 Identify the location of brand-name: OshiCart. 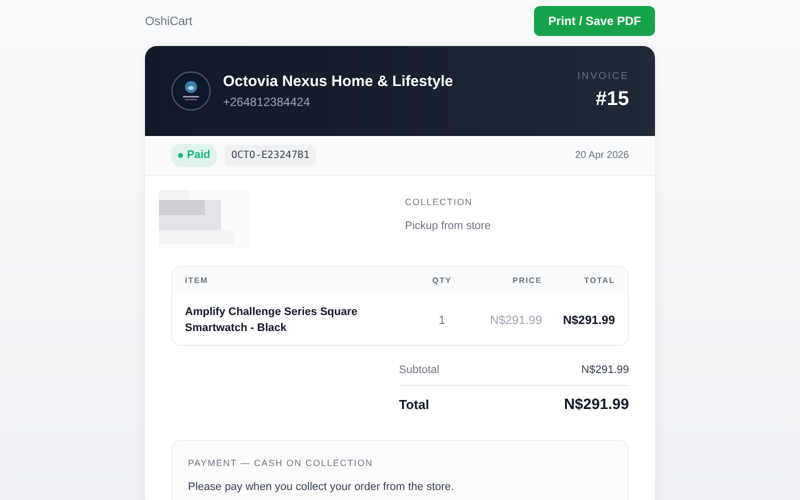
(168, 21).